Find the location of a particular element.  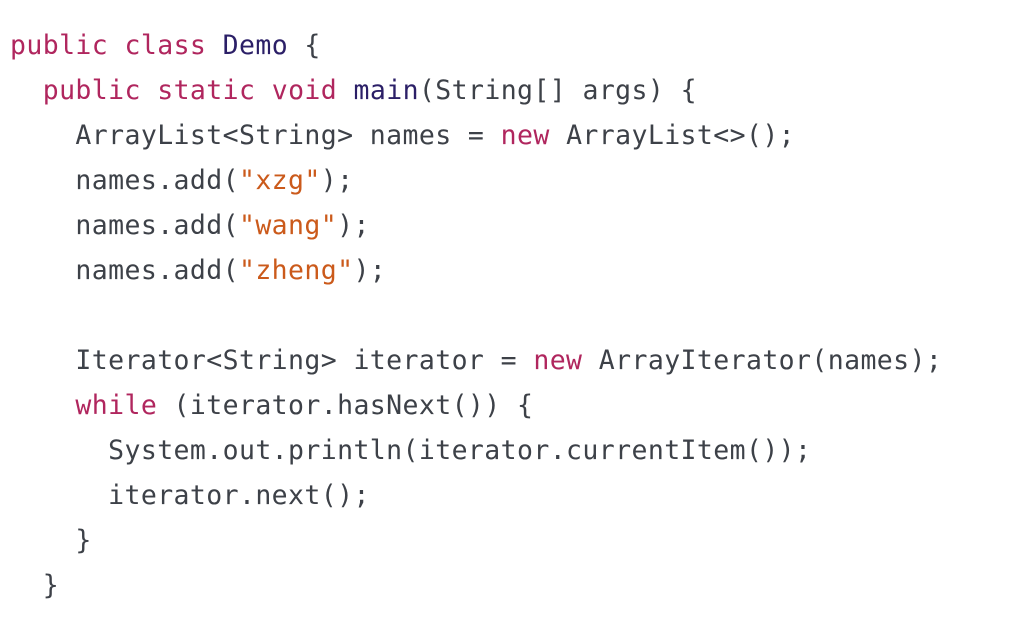

code-line: public static void main(String[] args) { is located at coordinates (476, 90).